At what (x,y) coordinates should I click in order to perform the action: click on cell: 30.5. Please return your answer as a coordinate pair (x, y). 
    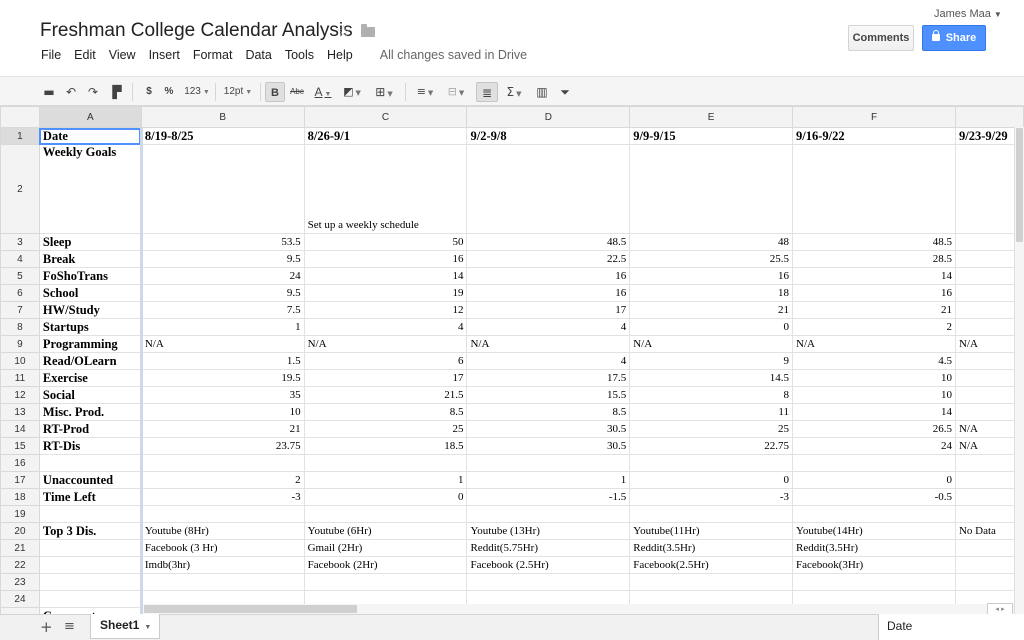
    Looking at the image, I should click on (548, 429).